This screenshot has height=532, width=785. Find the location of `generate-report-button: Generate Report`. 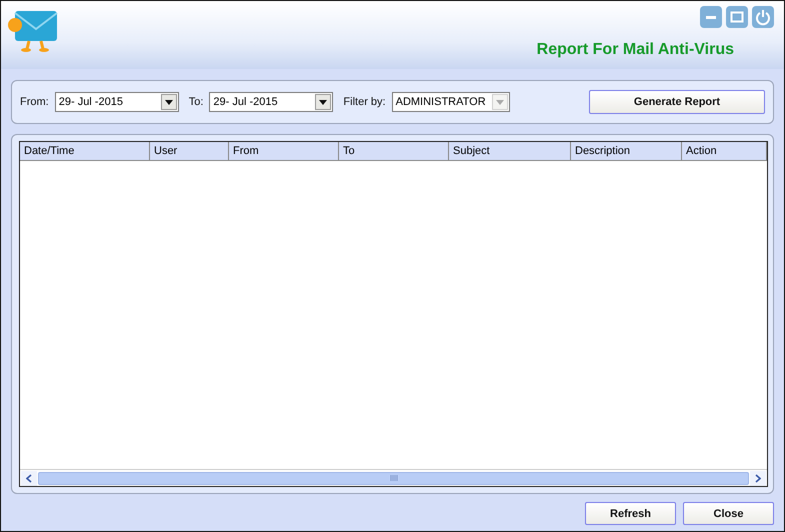

generate-report-button: Generate Report is located at coordinates (677, 102).